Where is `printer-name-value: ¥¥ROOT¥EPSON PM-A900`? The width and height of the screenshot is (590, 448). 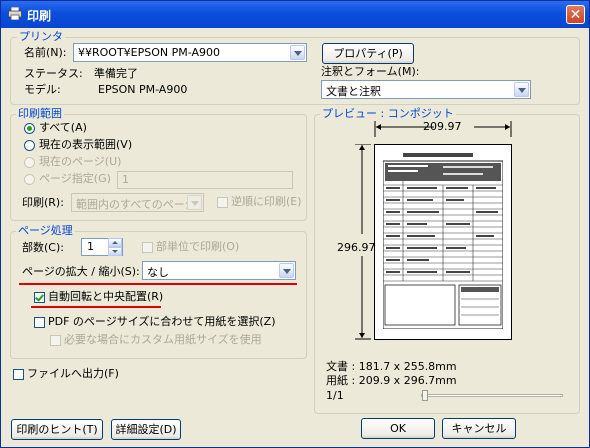 printer-name-value: ¥¥ROOT¥EPSON PM-A900 is located at coordinates (149, 52).